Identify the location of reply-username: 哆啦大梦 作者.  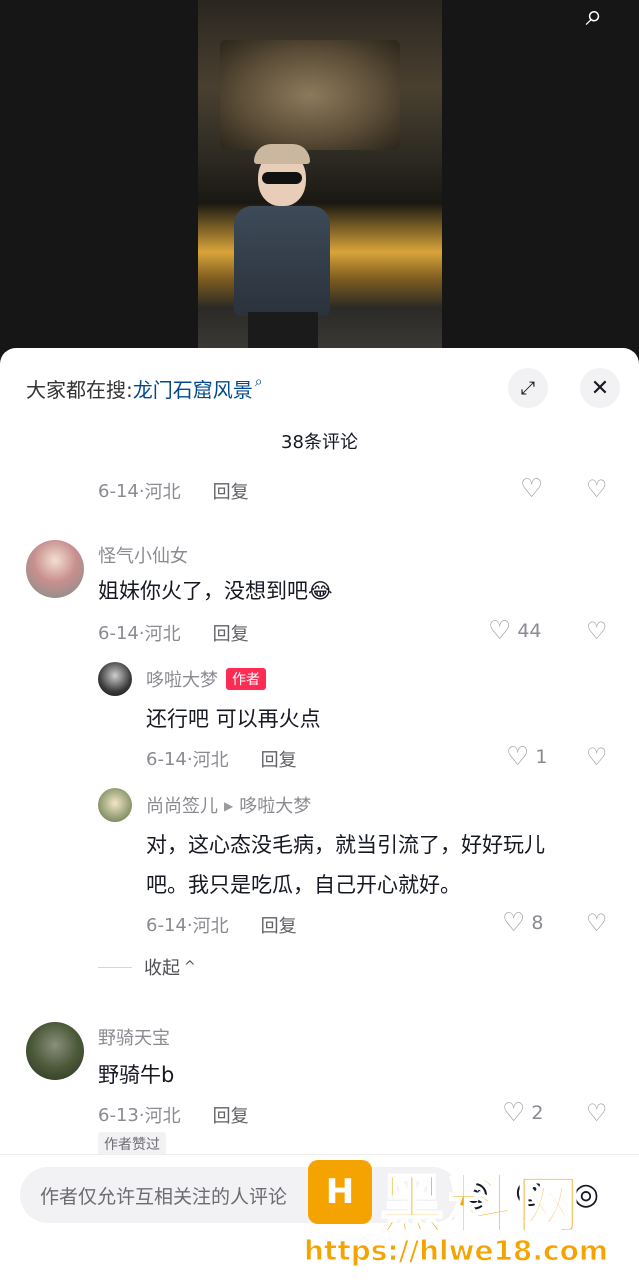
(206, 679).